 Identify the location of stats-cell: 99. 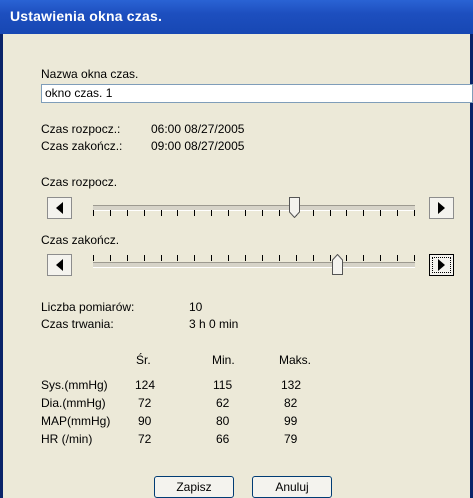
(291, 421).